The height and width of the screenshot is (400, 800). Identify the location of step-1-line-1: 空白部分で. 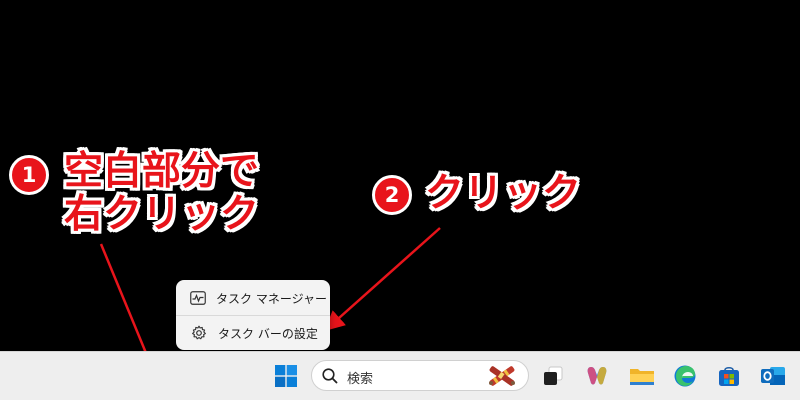
(162, 171).